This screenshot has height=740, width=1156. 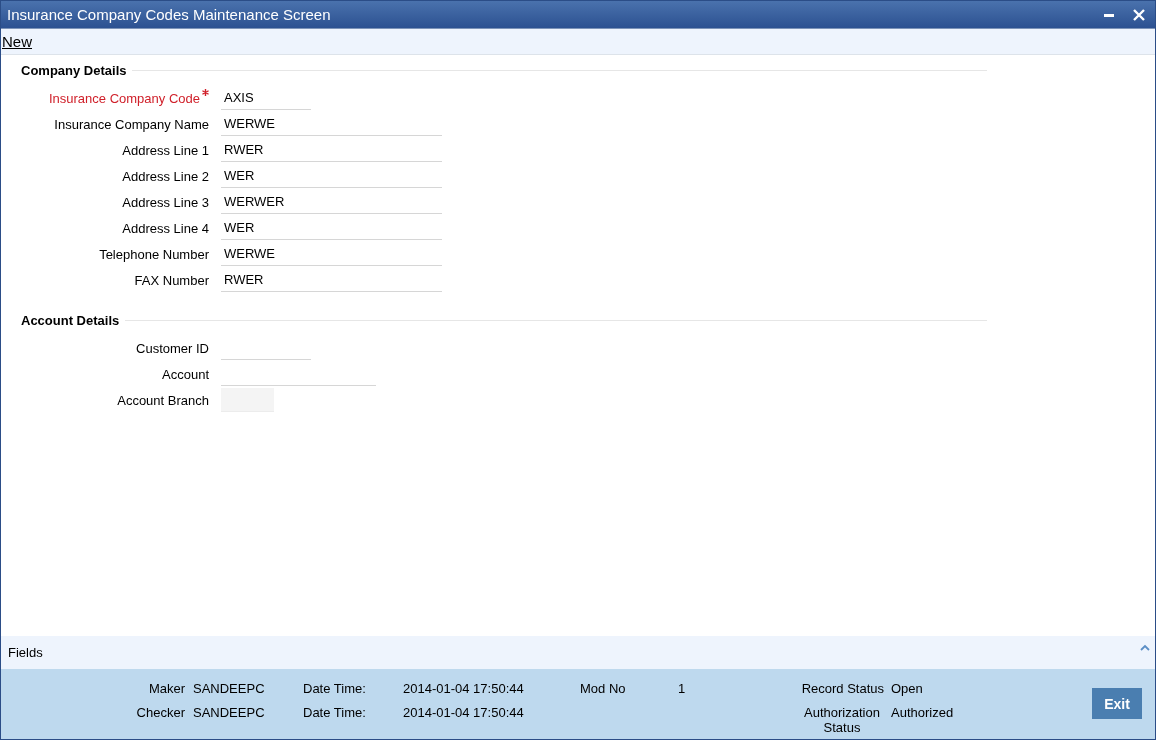 What do you see at coordinates (1117, 703) in the screenshot?
I see `exit-button: Exit` at bounding box center [1117, 703].